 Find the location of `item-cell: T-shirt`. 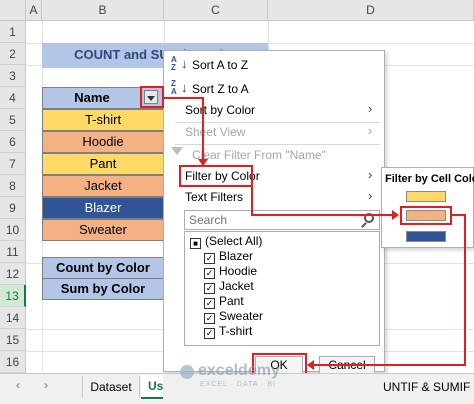

item-cell: T-shirt is located at coordinates (103, 120).